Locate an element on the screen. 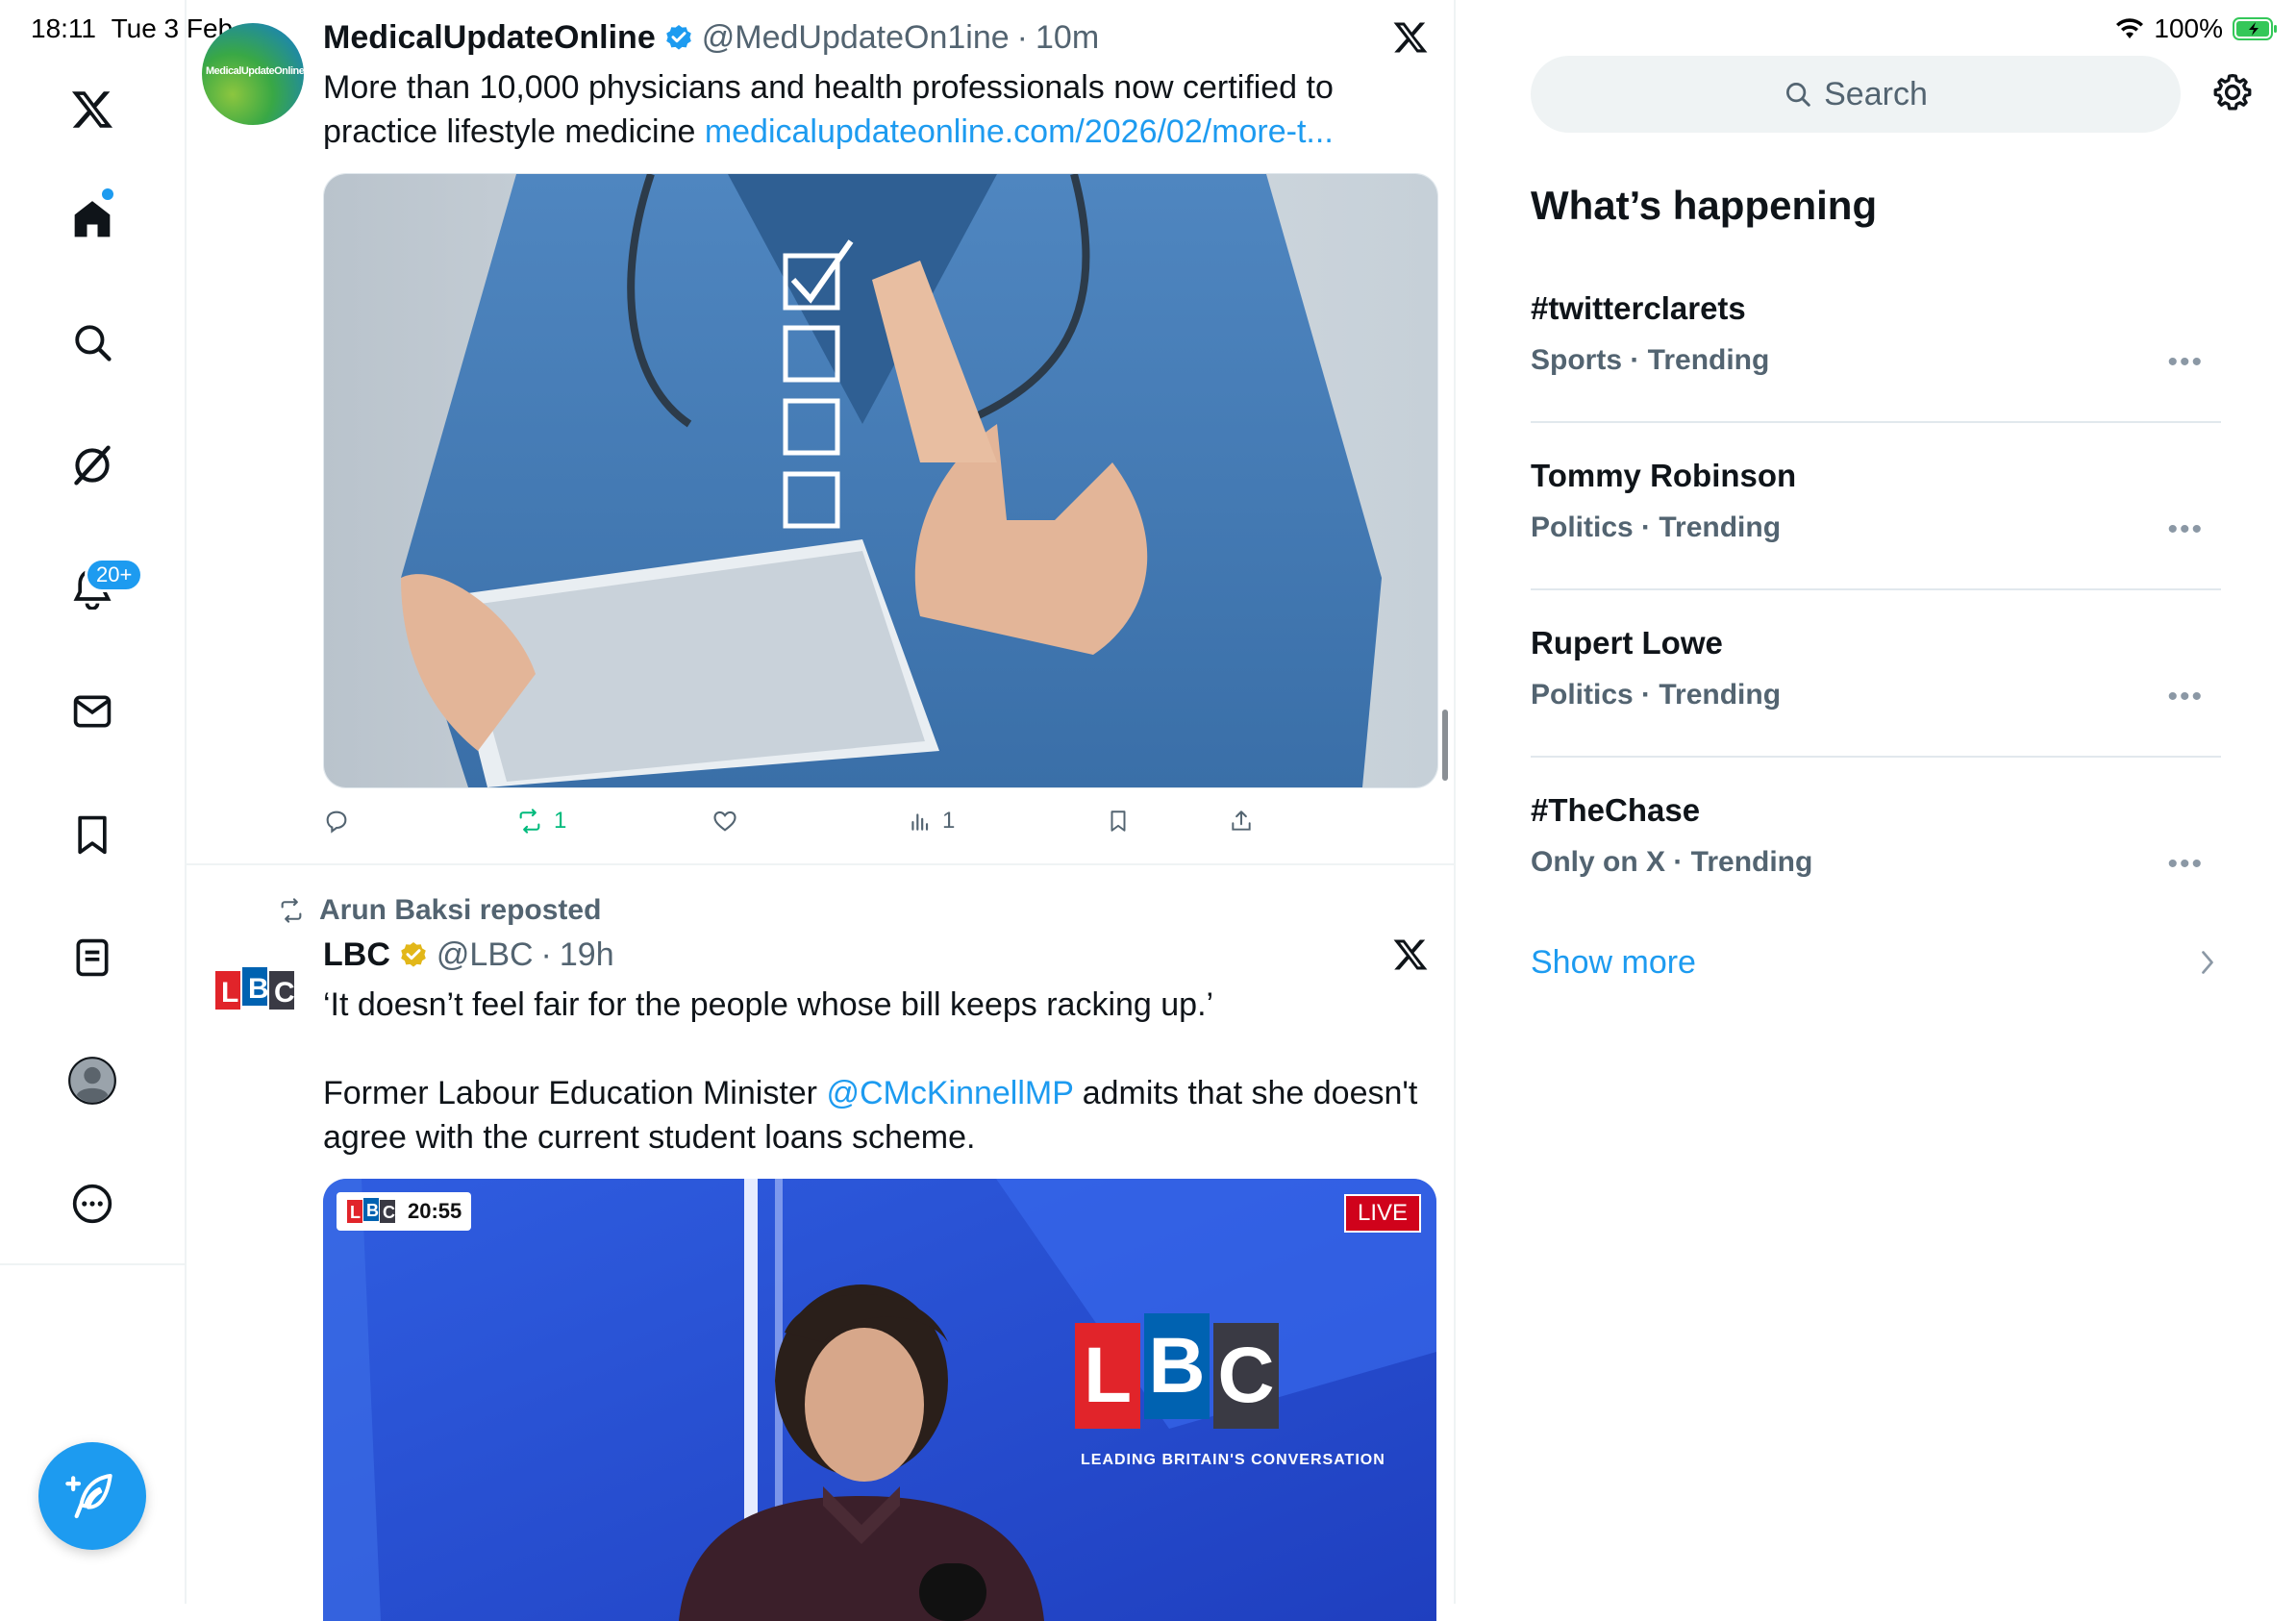 The height and width of the screenshot is (1621, 2296). analytics-icon is located at coordinates (920, 822).